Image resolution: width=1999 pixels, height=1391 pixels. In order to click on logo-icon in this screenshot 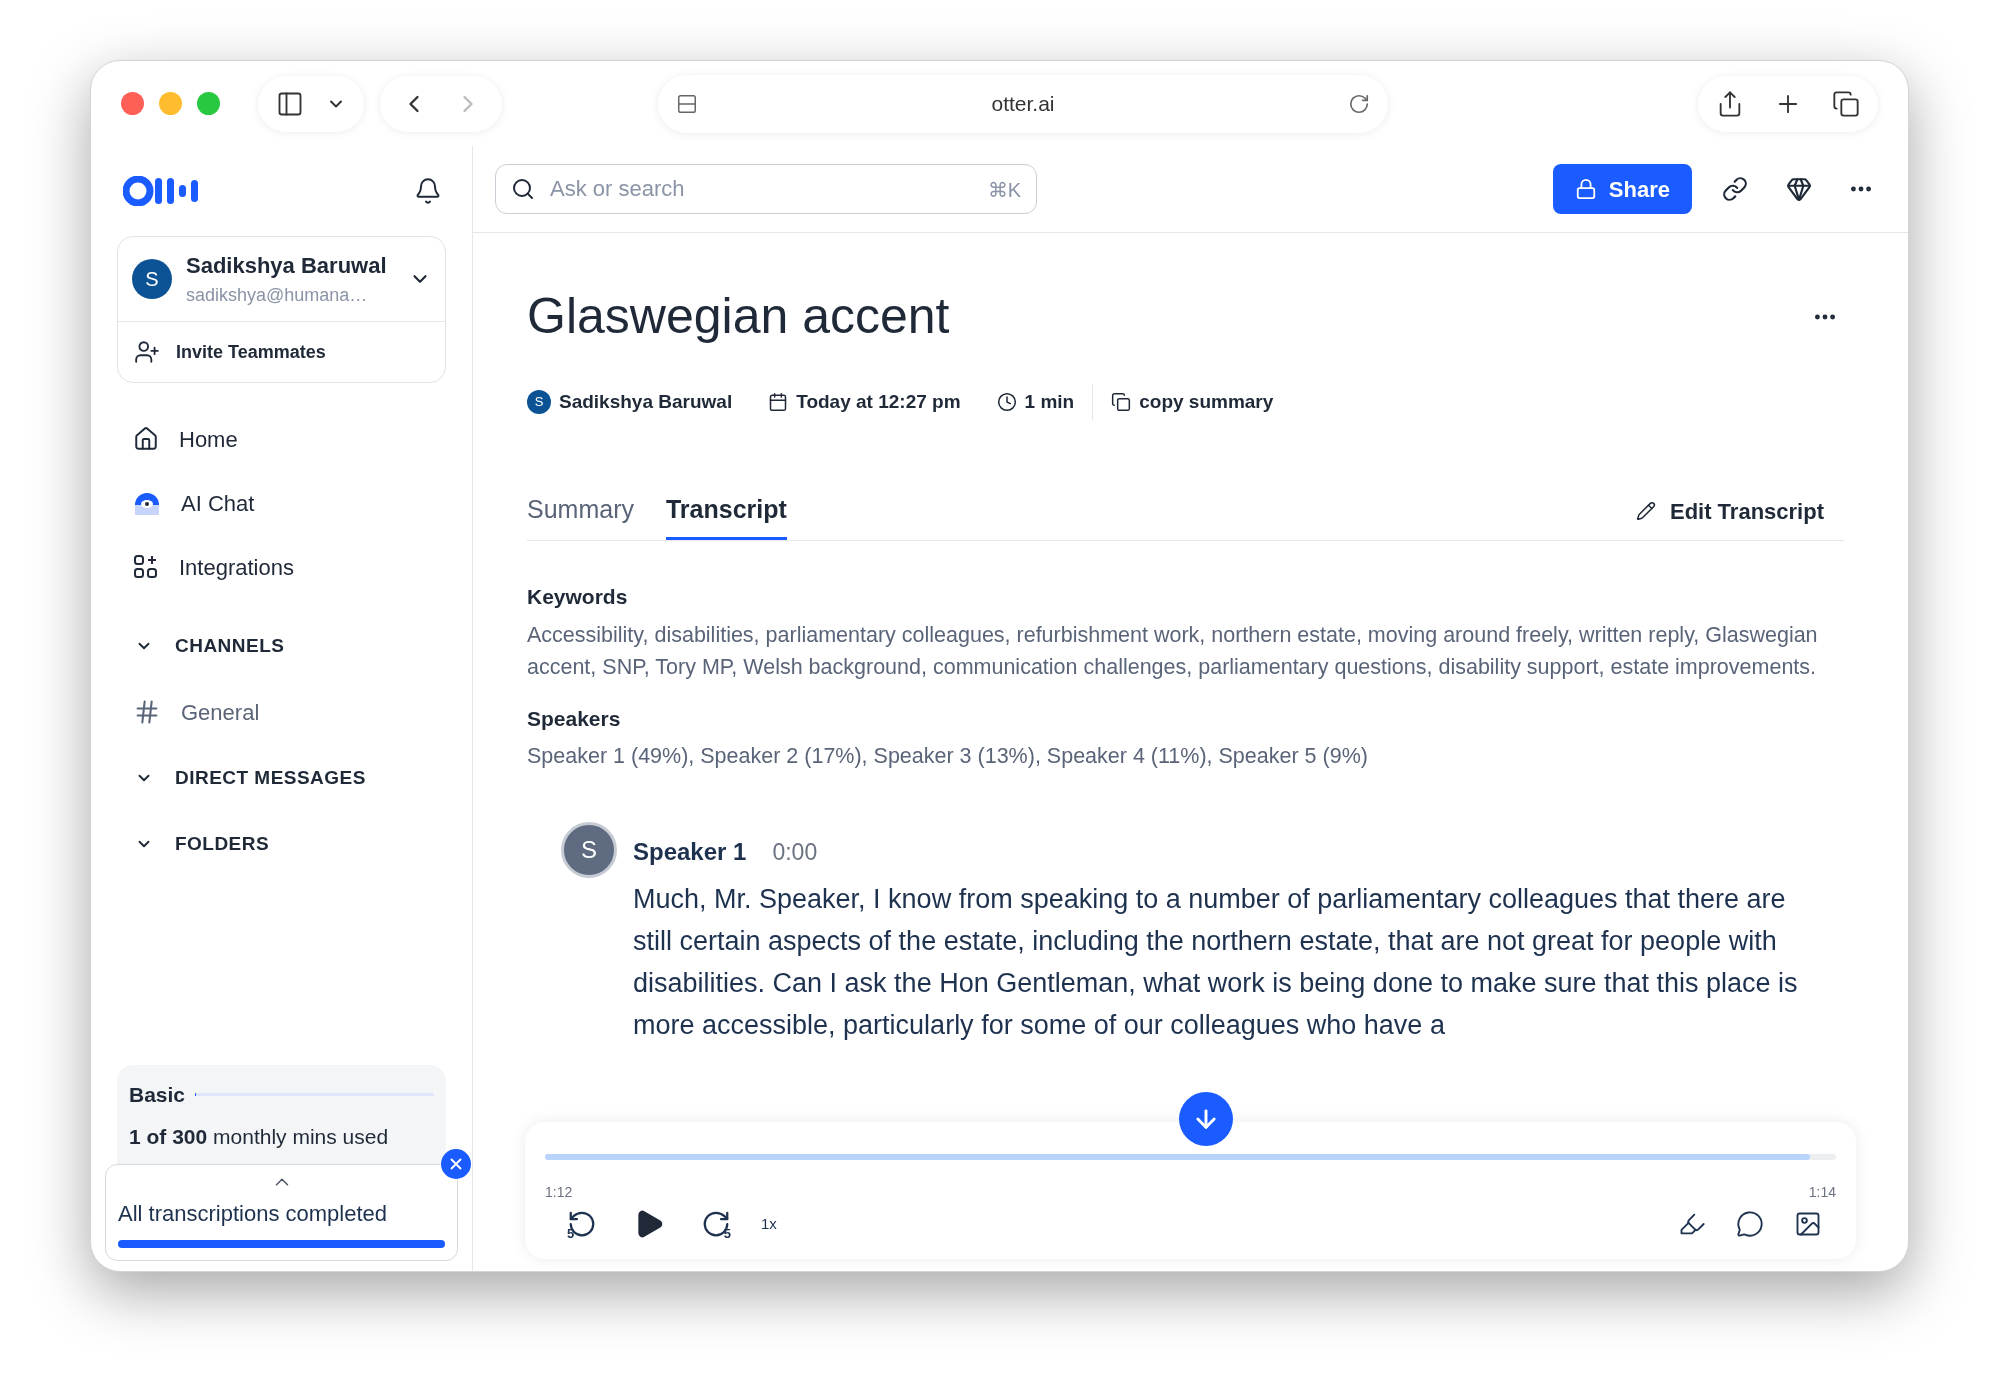, I will do `click(161, 191)`.